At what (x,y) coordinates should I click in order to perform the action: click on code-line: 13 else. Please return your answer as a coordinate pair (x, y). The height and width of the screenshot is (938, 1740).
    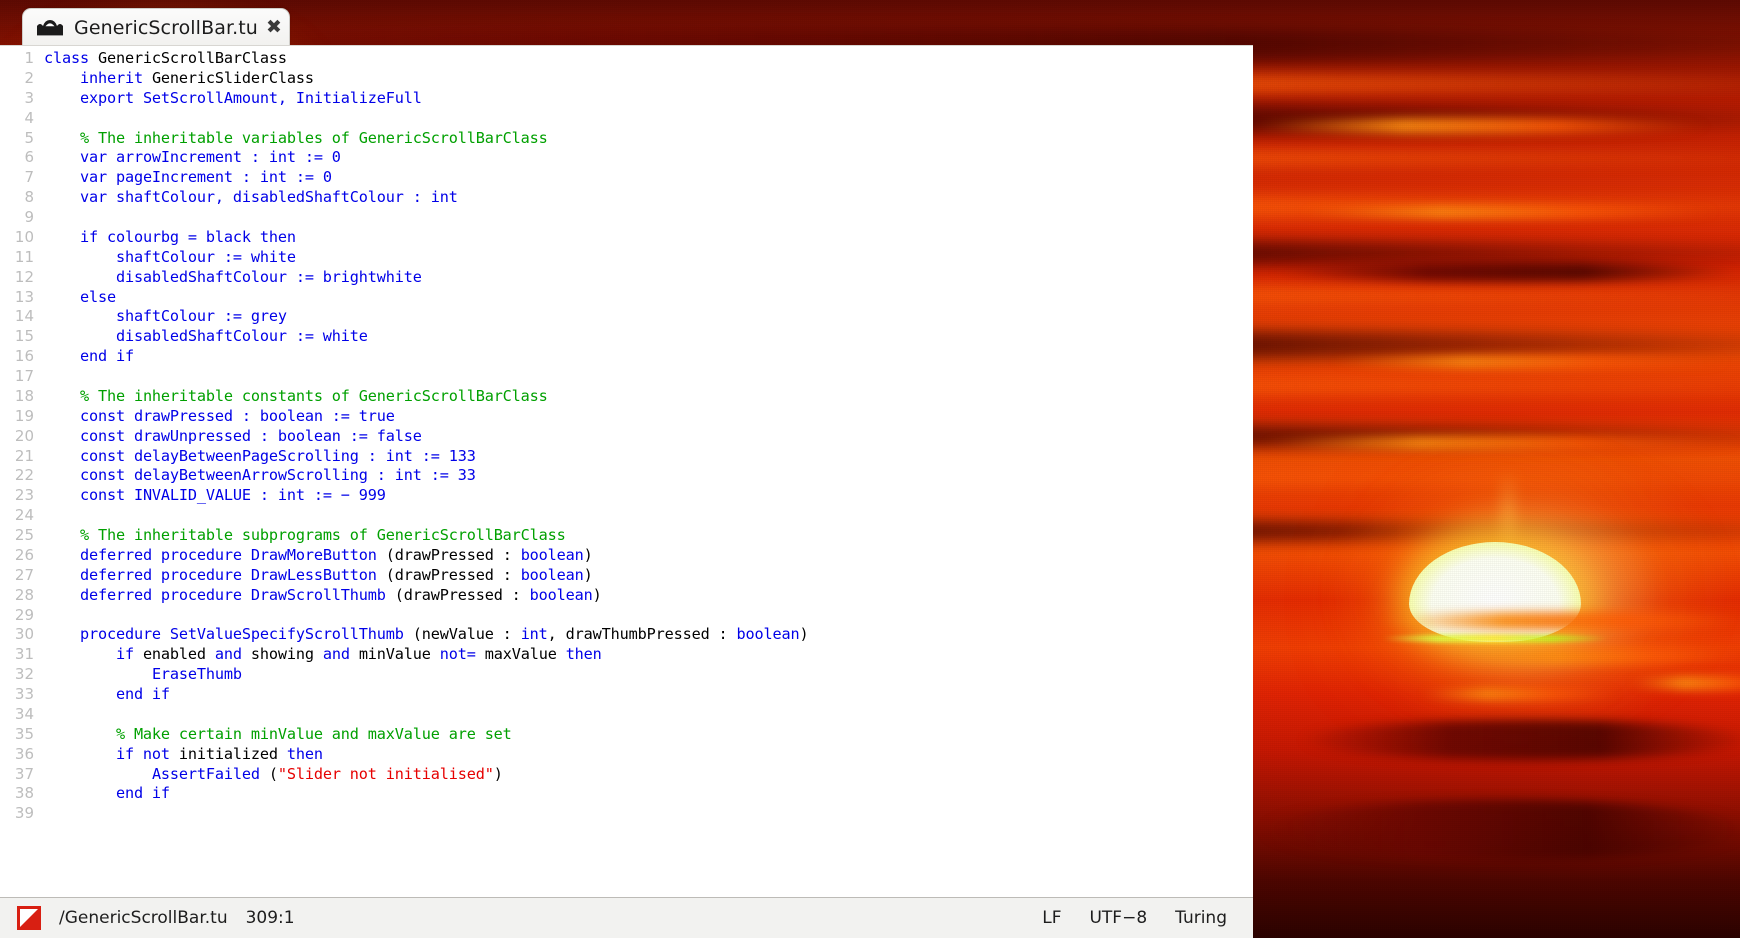
    Looking at the image, I should click on (626, 298).